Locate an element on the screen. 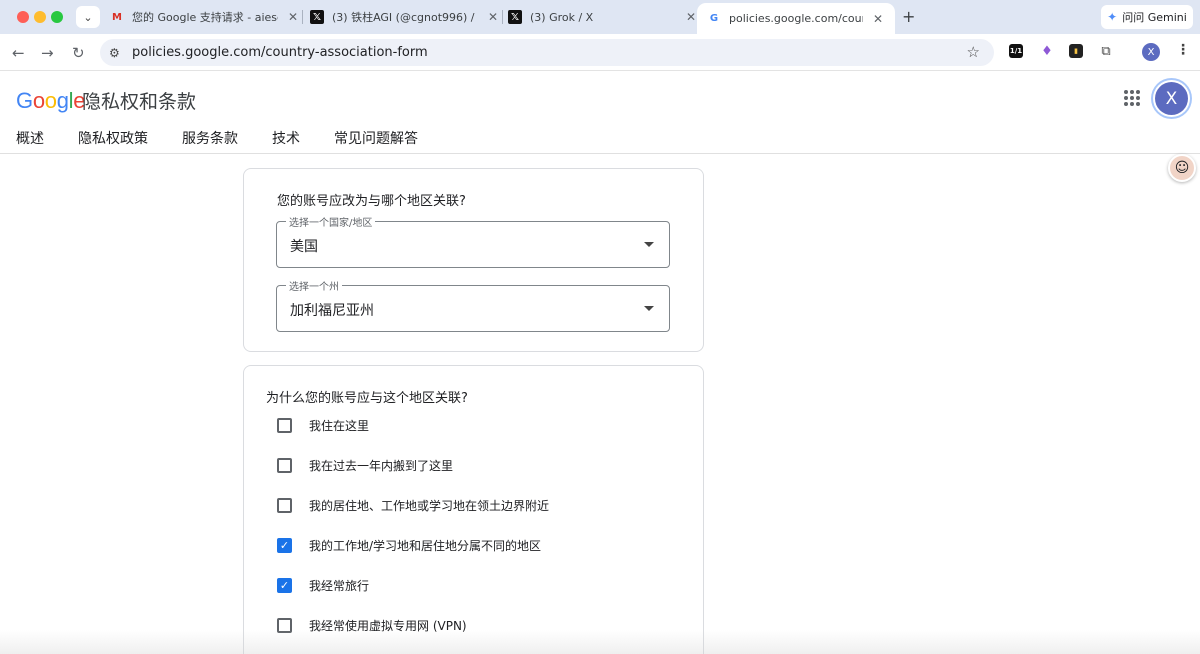  reason-option: 我在过去一年内搬到了这里 is located at coordinates (365, 465).